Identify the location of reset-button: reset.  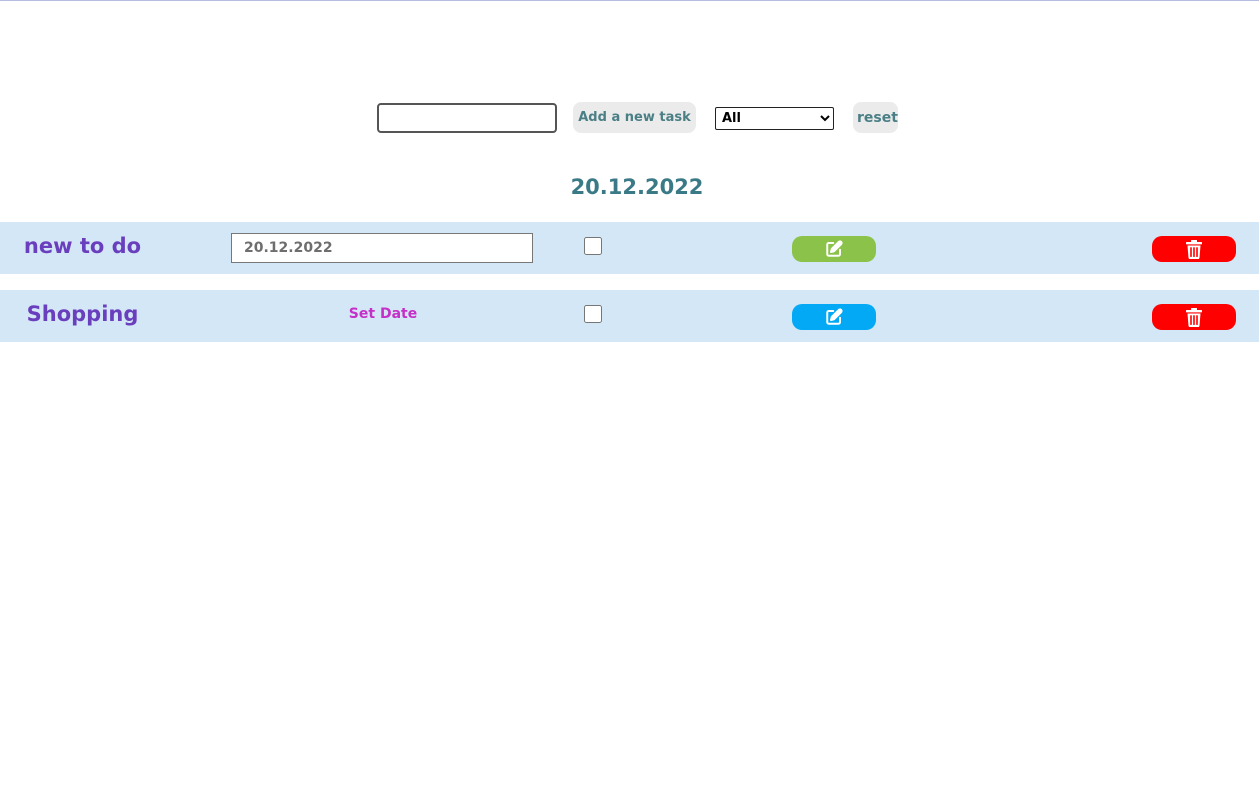
(875, 117).